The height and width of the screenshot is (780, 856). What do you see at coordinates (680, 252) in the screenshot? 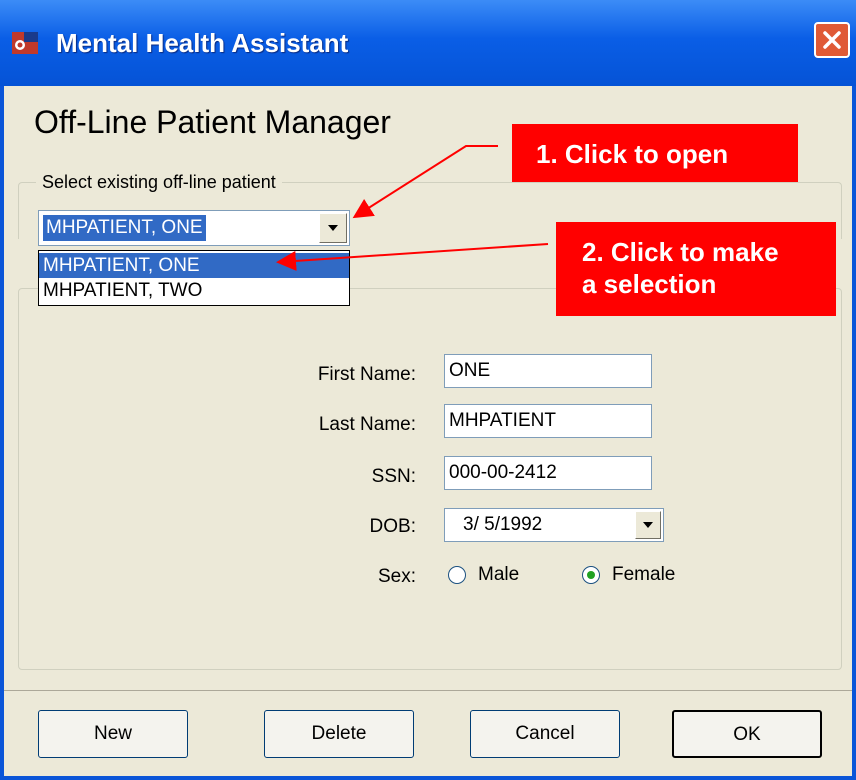
I see `annotation-callout-2-line1: 2. Click to make` at bounding box center [680, 252].